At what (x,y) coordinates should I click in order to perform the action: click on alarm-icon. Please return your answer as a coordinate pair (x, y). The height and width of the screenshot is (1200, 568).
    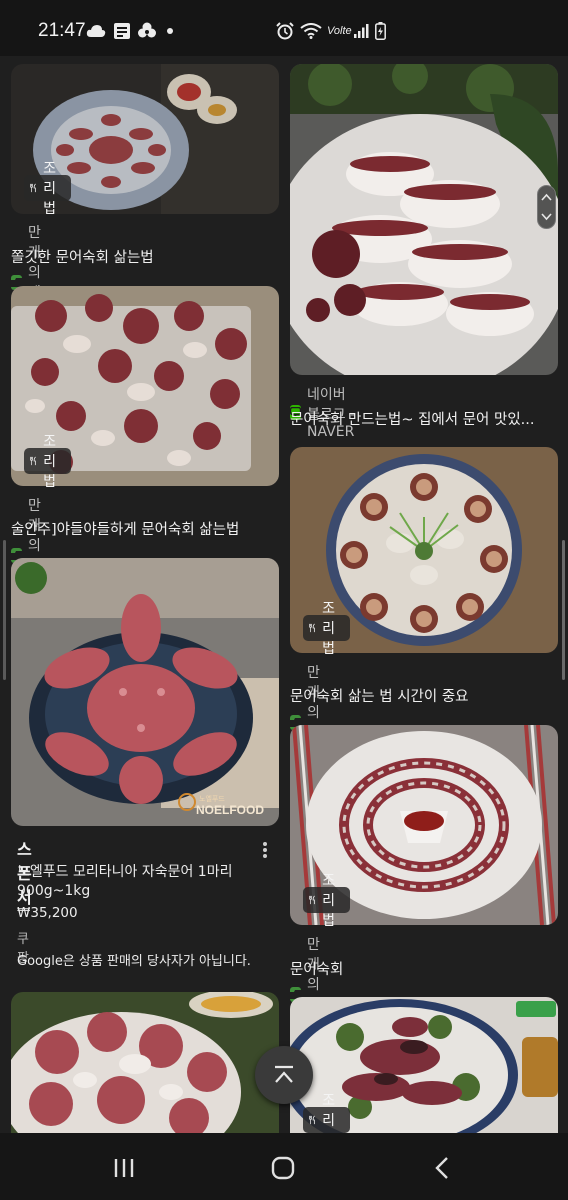
    Looking at the image, I should click on (285, 31).